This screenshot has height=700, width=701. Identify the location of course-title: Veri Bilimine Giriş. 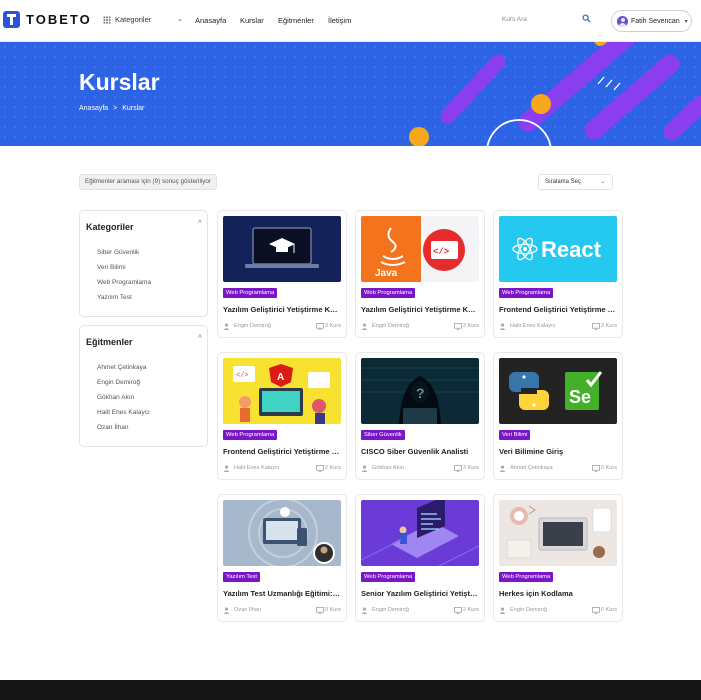
(558, 451).